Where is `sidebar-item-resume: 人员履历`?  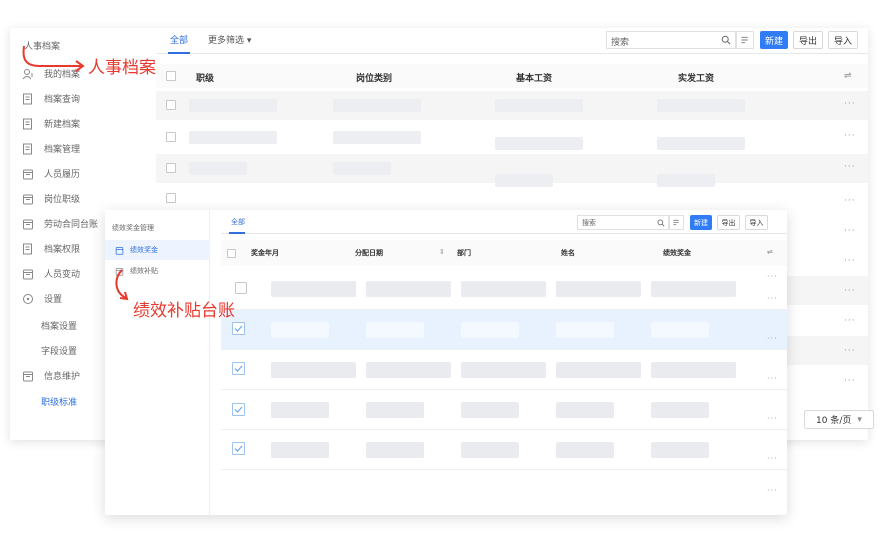
sidebar-item-resume: 人员履历 is located at coordinates (80, 173).